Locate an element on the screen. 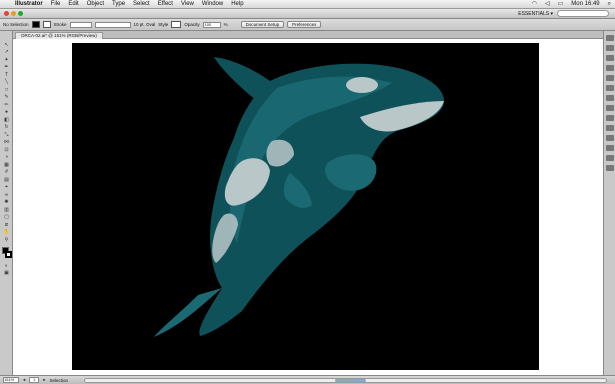  prev-artboard-icon: ◂ is located at coordinates (24, 380).